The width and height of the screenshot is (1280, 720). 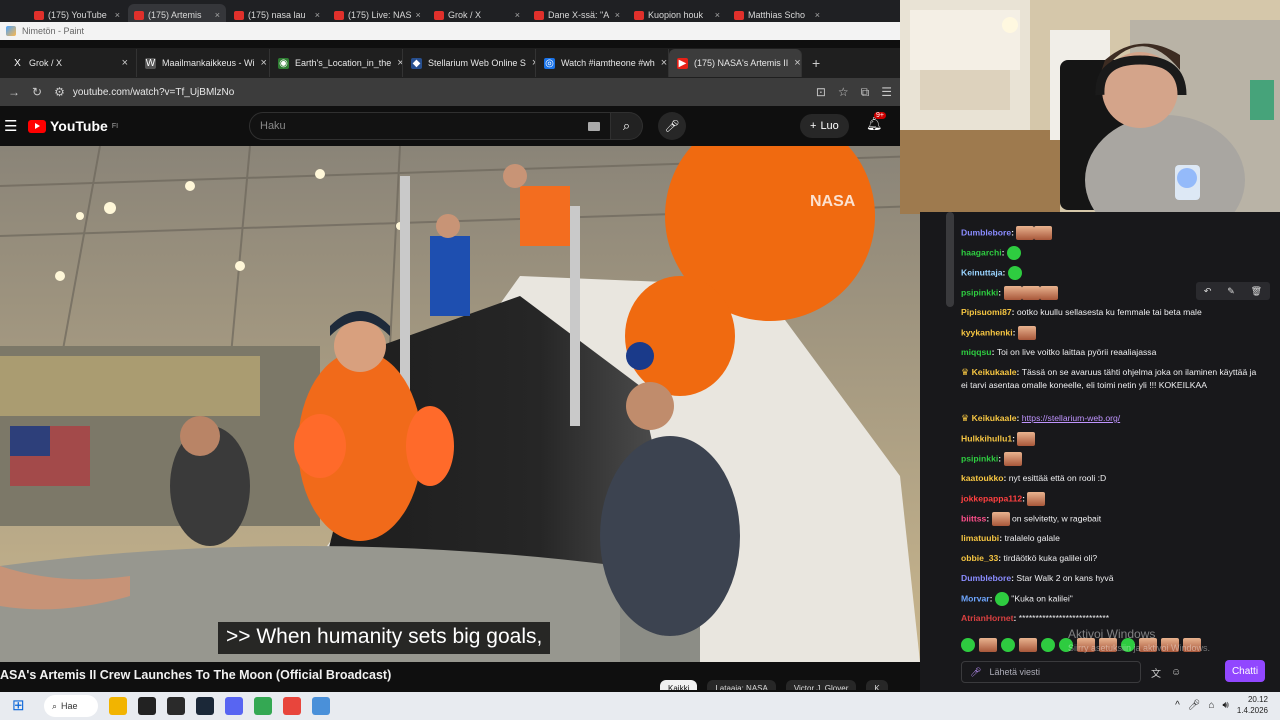 I want to click on chat-link: https://stellarium-web.org/, so click(x=1071, y=418).